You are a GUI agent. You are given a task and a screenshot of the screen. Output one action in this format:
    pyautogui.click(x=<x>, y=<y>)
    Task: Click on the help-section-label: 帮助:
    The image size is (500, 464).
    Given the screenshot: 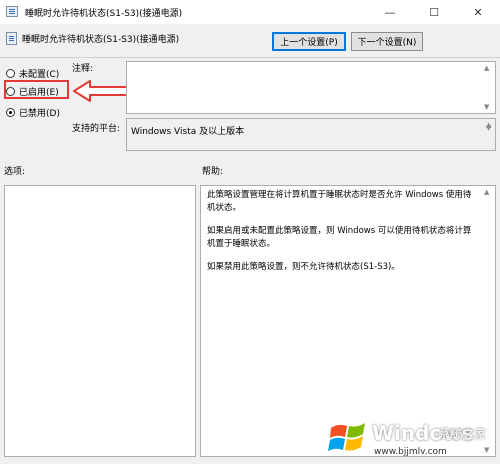 What is the action you would take?
    pyautogui.click(x=213, y=172)
    